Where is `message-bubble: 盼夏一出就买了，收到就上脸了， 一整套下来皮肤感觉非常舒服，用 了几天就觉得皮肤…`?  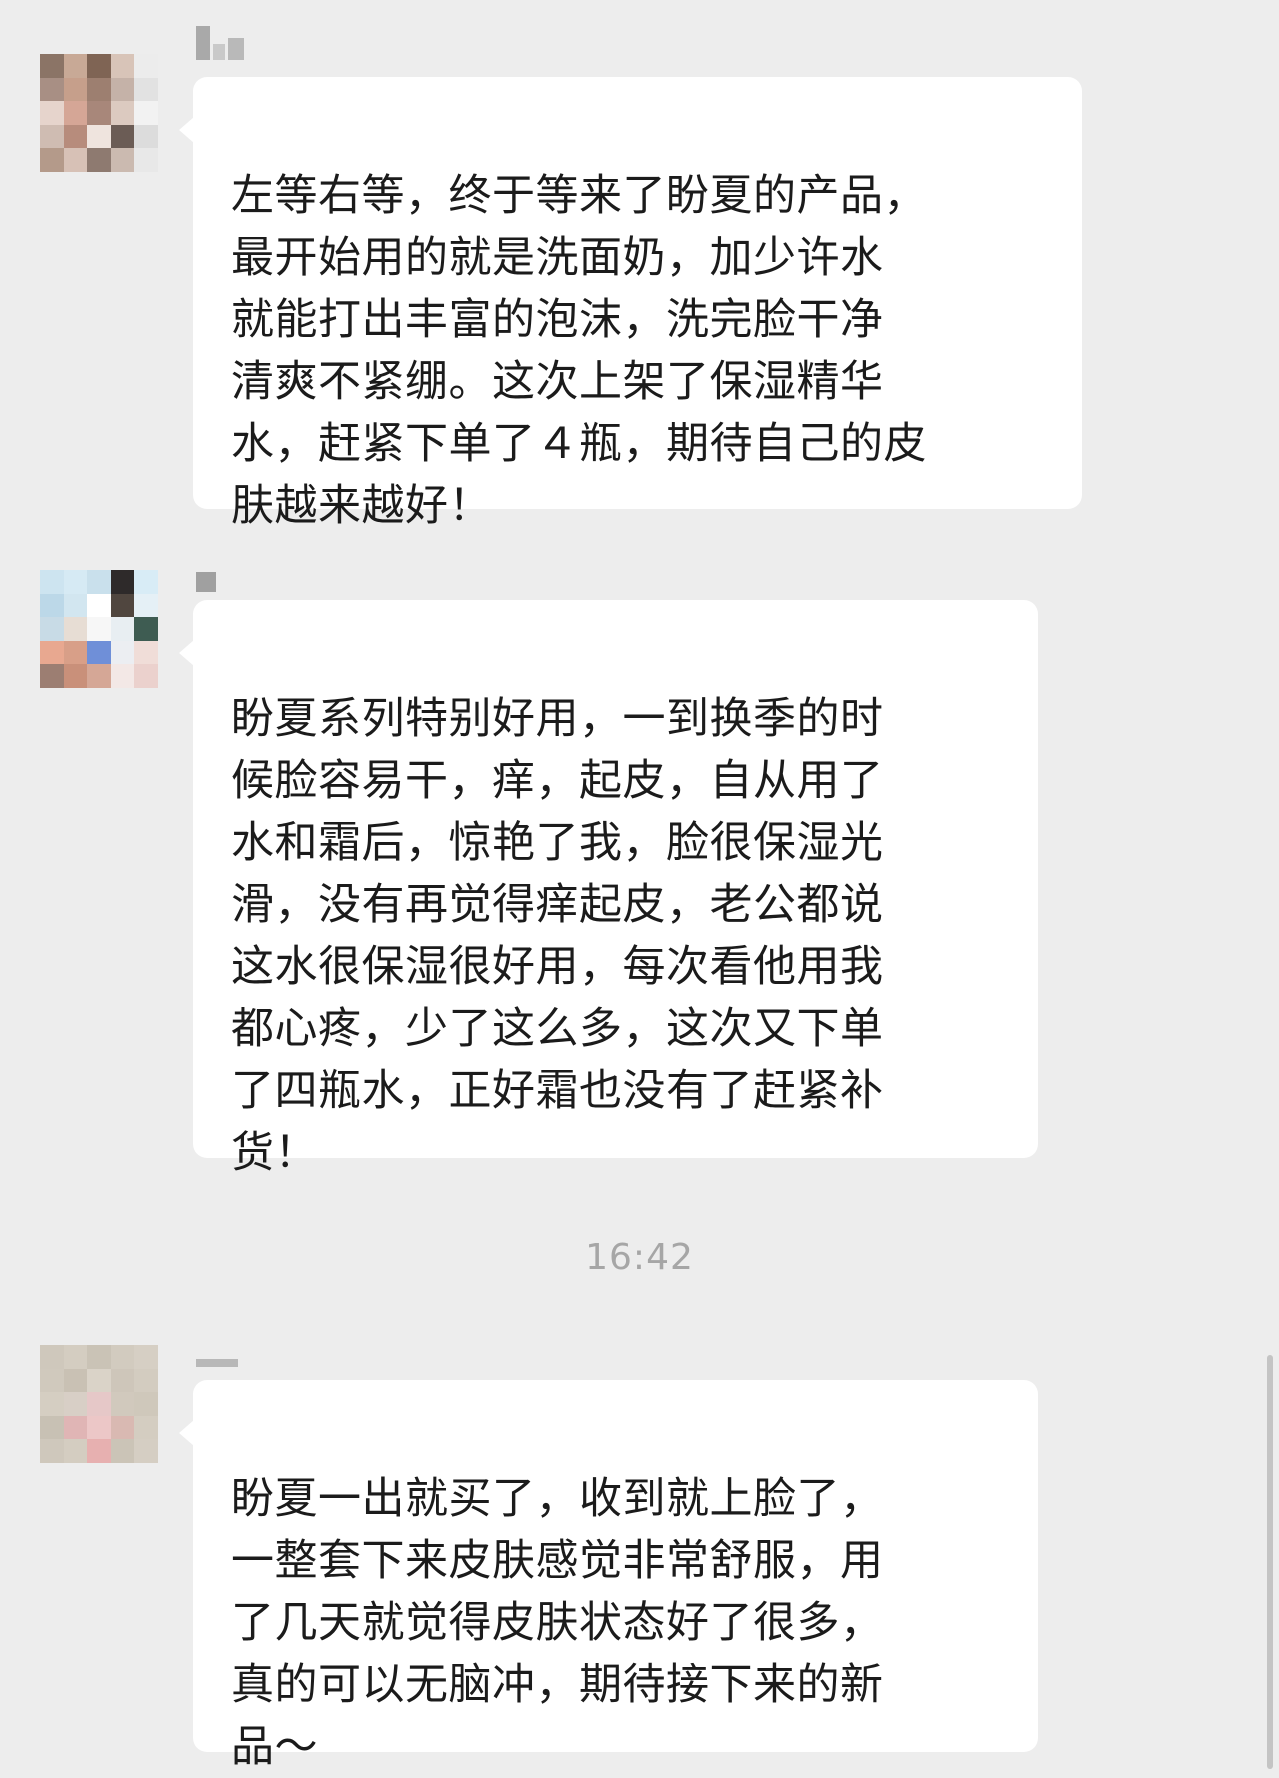 message-bubble: 盼夏一出就买了，收到就上脸了， 一整套下来皮肤感觉非常舒服，用 了几天就觉得皮肤… is located at coordinates (608, 1576).